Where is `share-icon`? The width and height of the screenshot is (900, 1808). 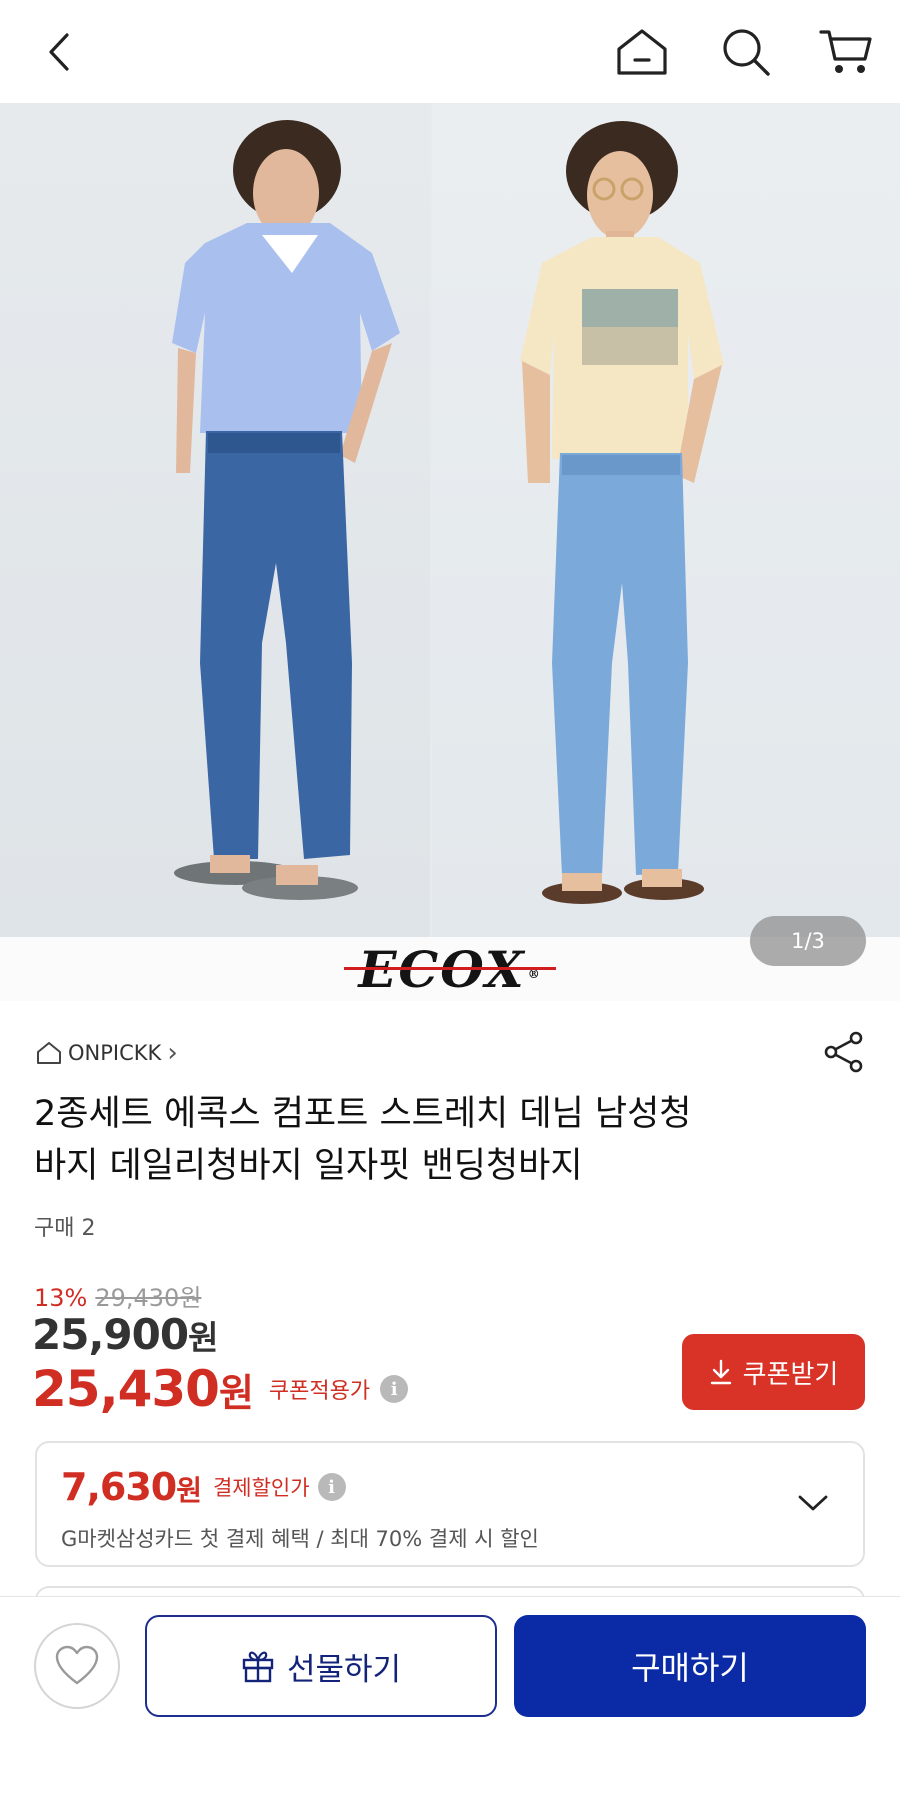 share-icon is located at coordinates (844, 1052).